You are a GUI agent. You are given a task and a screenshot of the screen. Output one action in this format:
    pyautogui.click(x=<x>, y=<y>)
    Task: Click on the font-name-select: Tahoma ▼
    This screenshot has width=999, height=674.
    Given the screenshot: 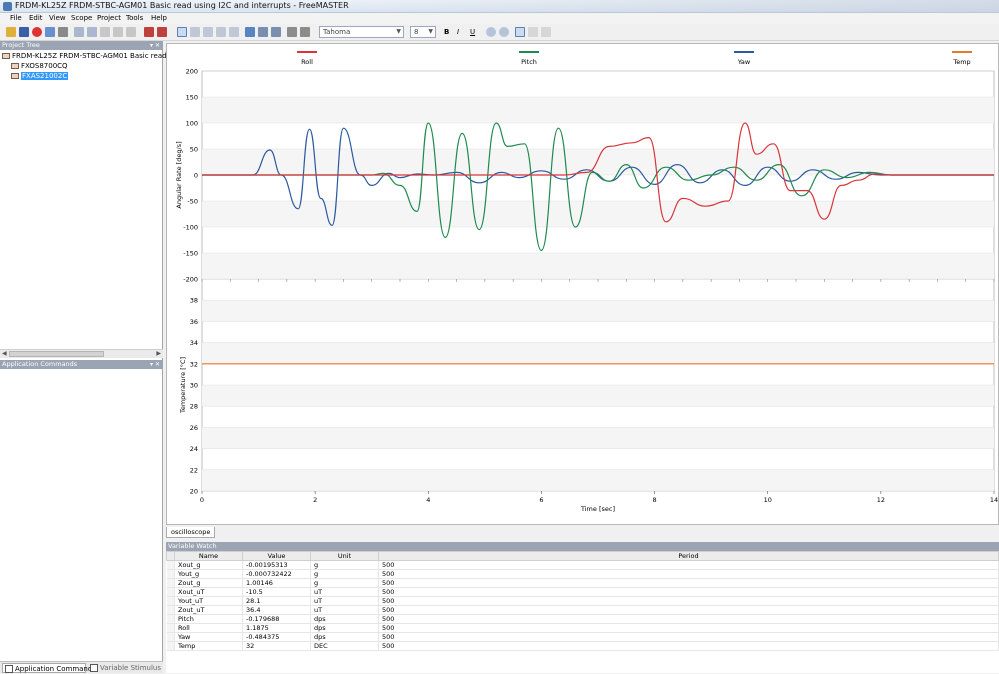 What is the action you would take?
    pyautogui.click(x=361, y=32)
    